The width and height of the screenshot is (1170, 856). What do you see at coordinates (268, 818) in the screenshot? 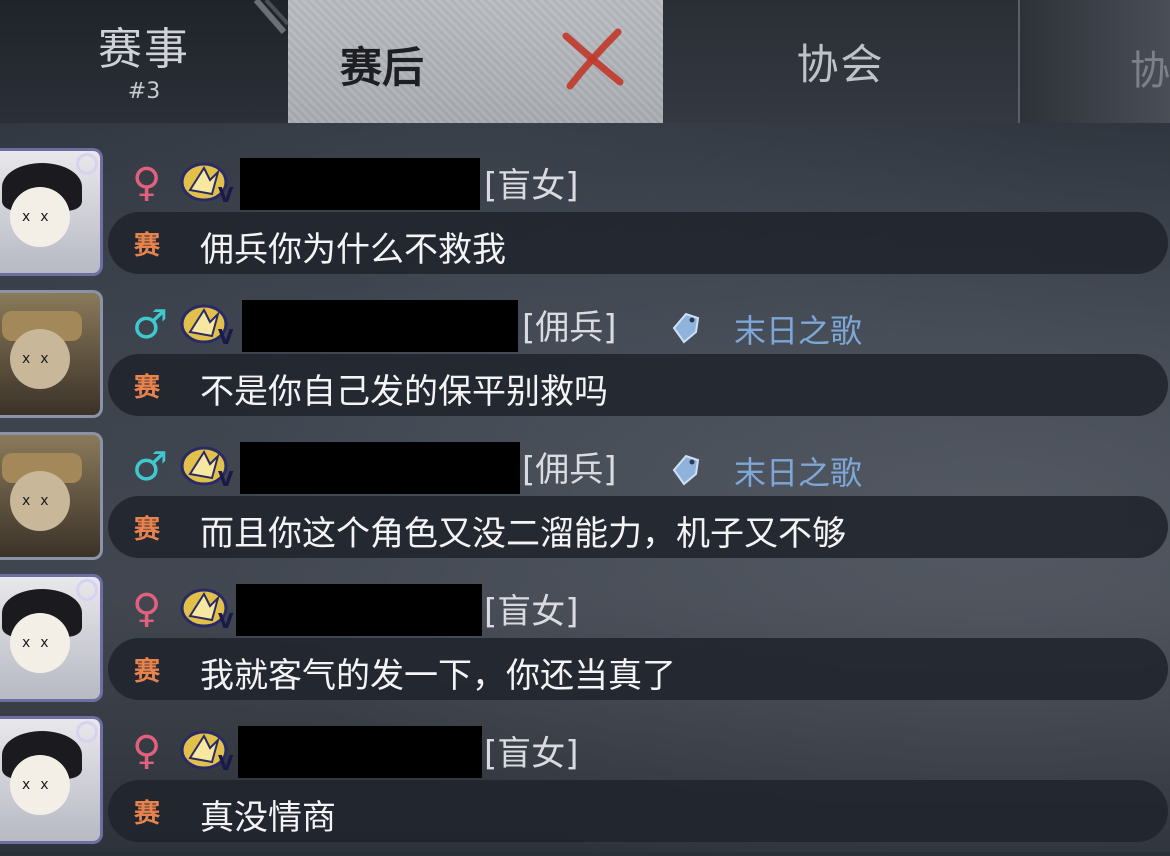
I see `message-text: 真没情商` at bounding box center [268, 818].